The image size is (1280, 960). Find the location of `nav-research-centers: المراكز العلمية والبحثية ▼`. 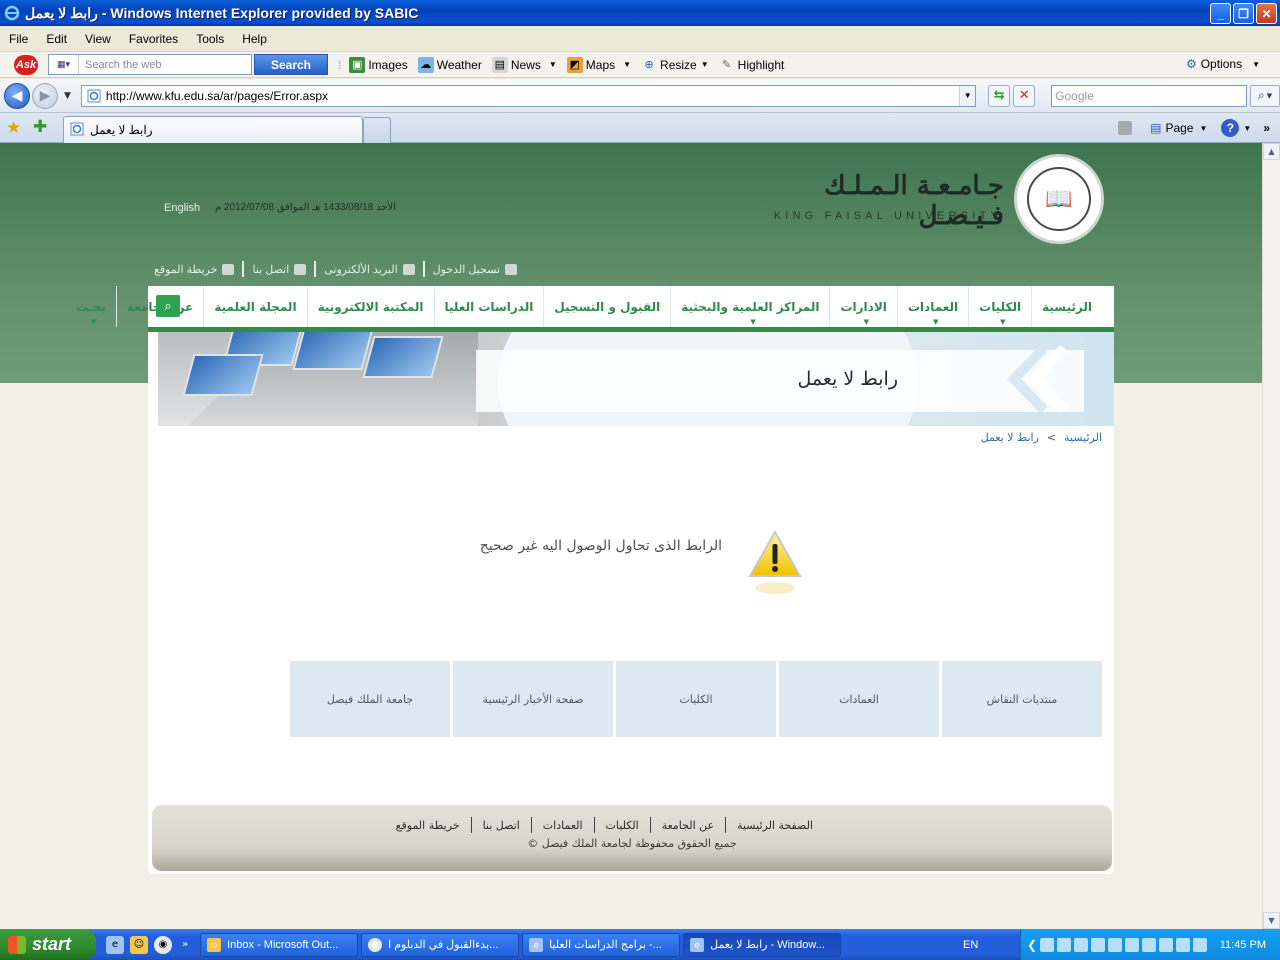

nav-research-centers: المراكز العلمية والبحثية ▼ is located at coordinates (749, 306).